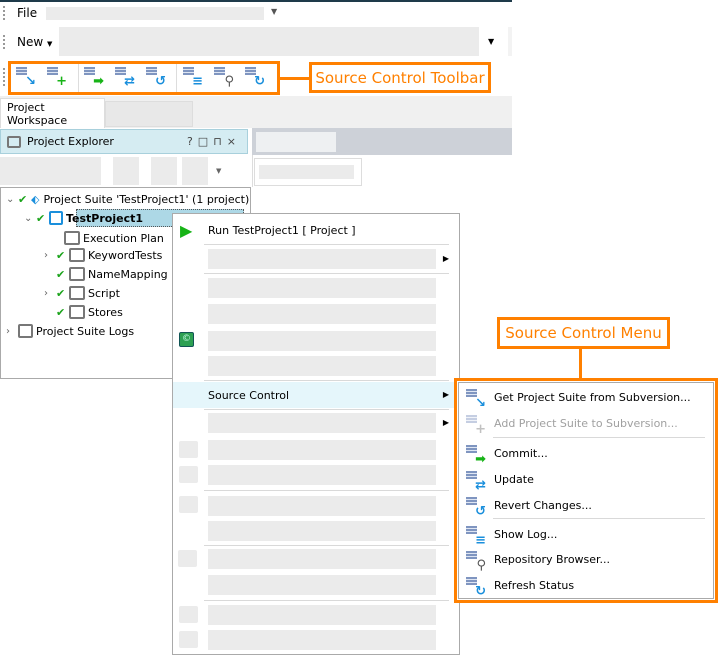  What do you see at coordinates (30, 42) in the screenshot?
I see `new-label: New` at bounding box center [30, 42].